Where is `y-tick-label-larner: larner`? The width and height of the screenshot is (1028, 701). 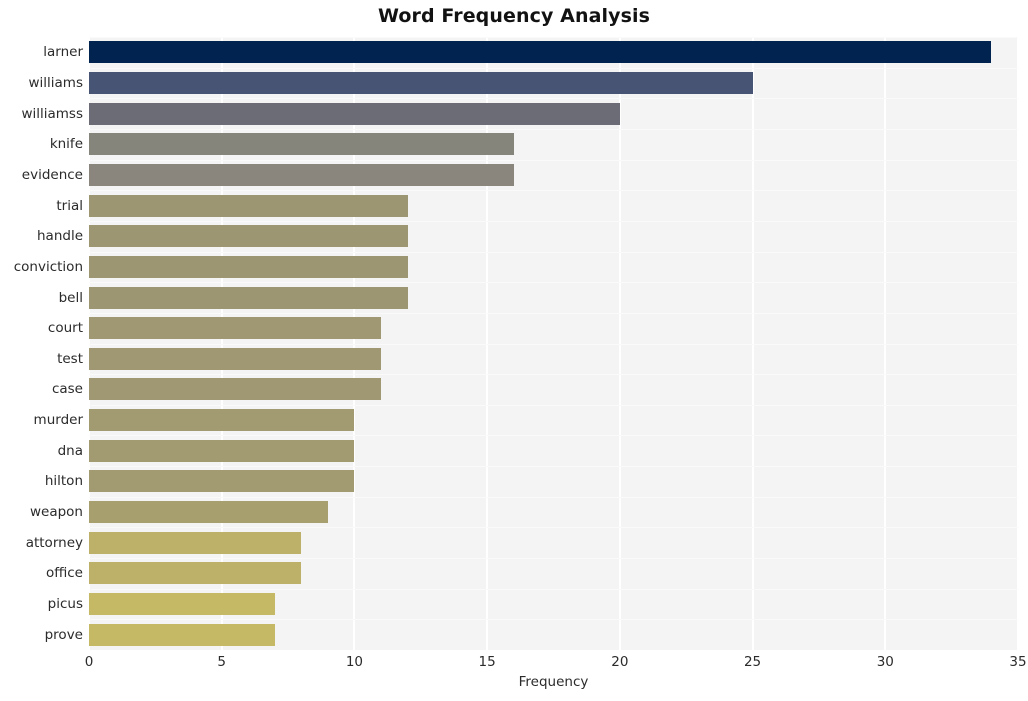
y-tick-label-larner: larner is located at coordinates (63, 52).